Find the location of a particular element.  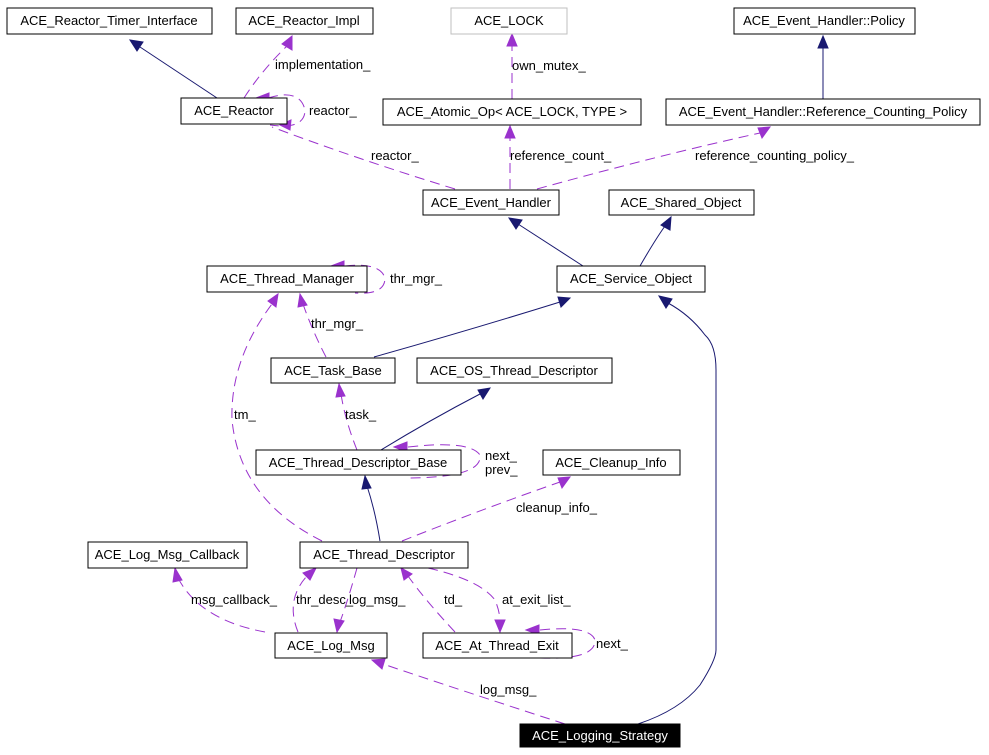

svg-text: ACE_Log_Msg_Callback is located at coordinates (167, 554).